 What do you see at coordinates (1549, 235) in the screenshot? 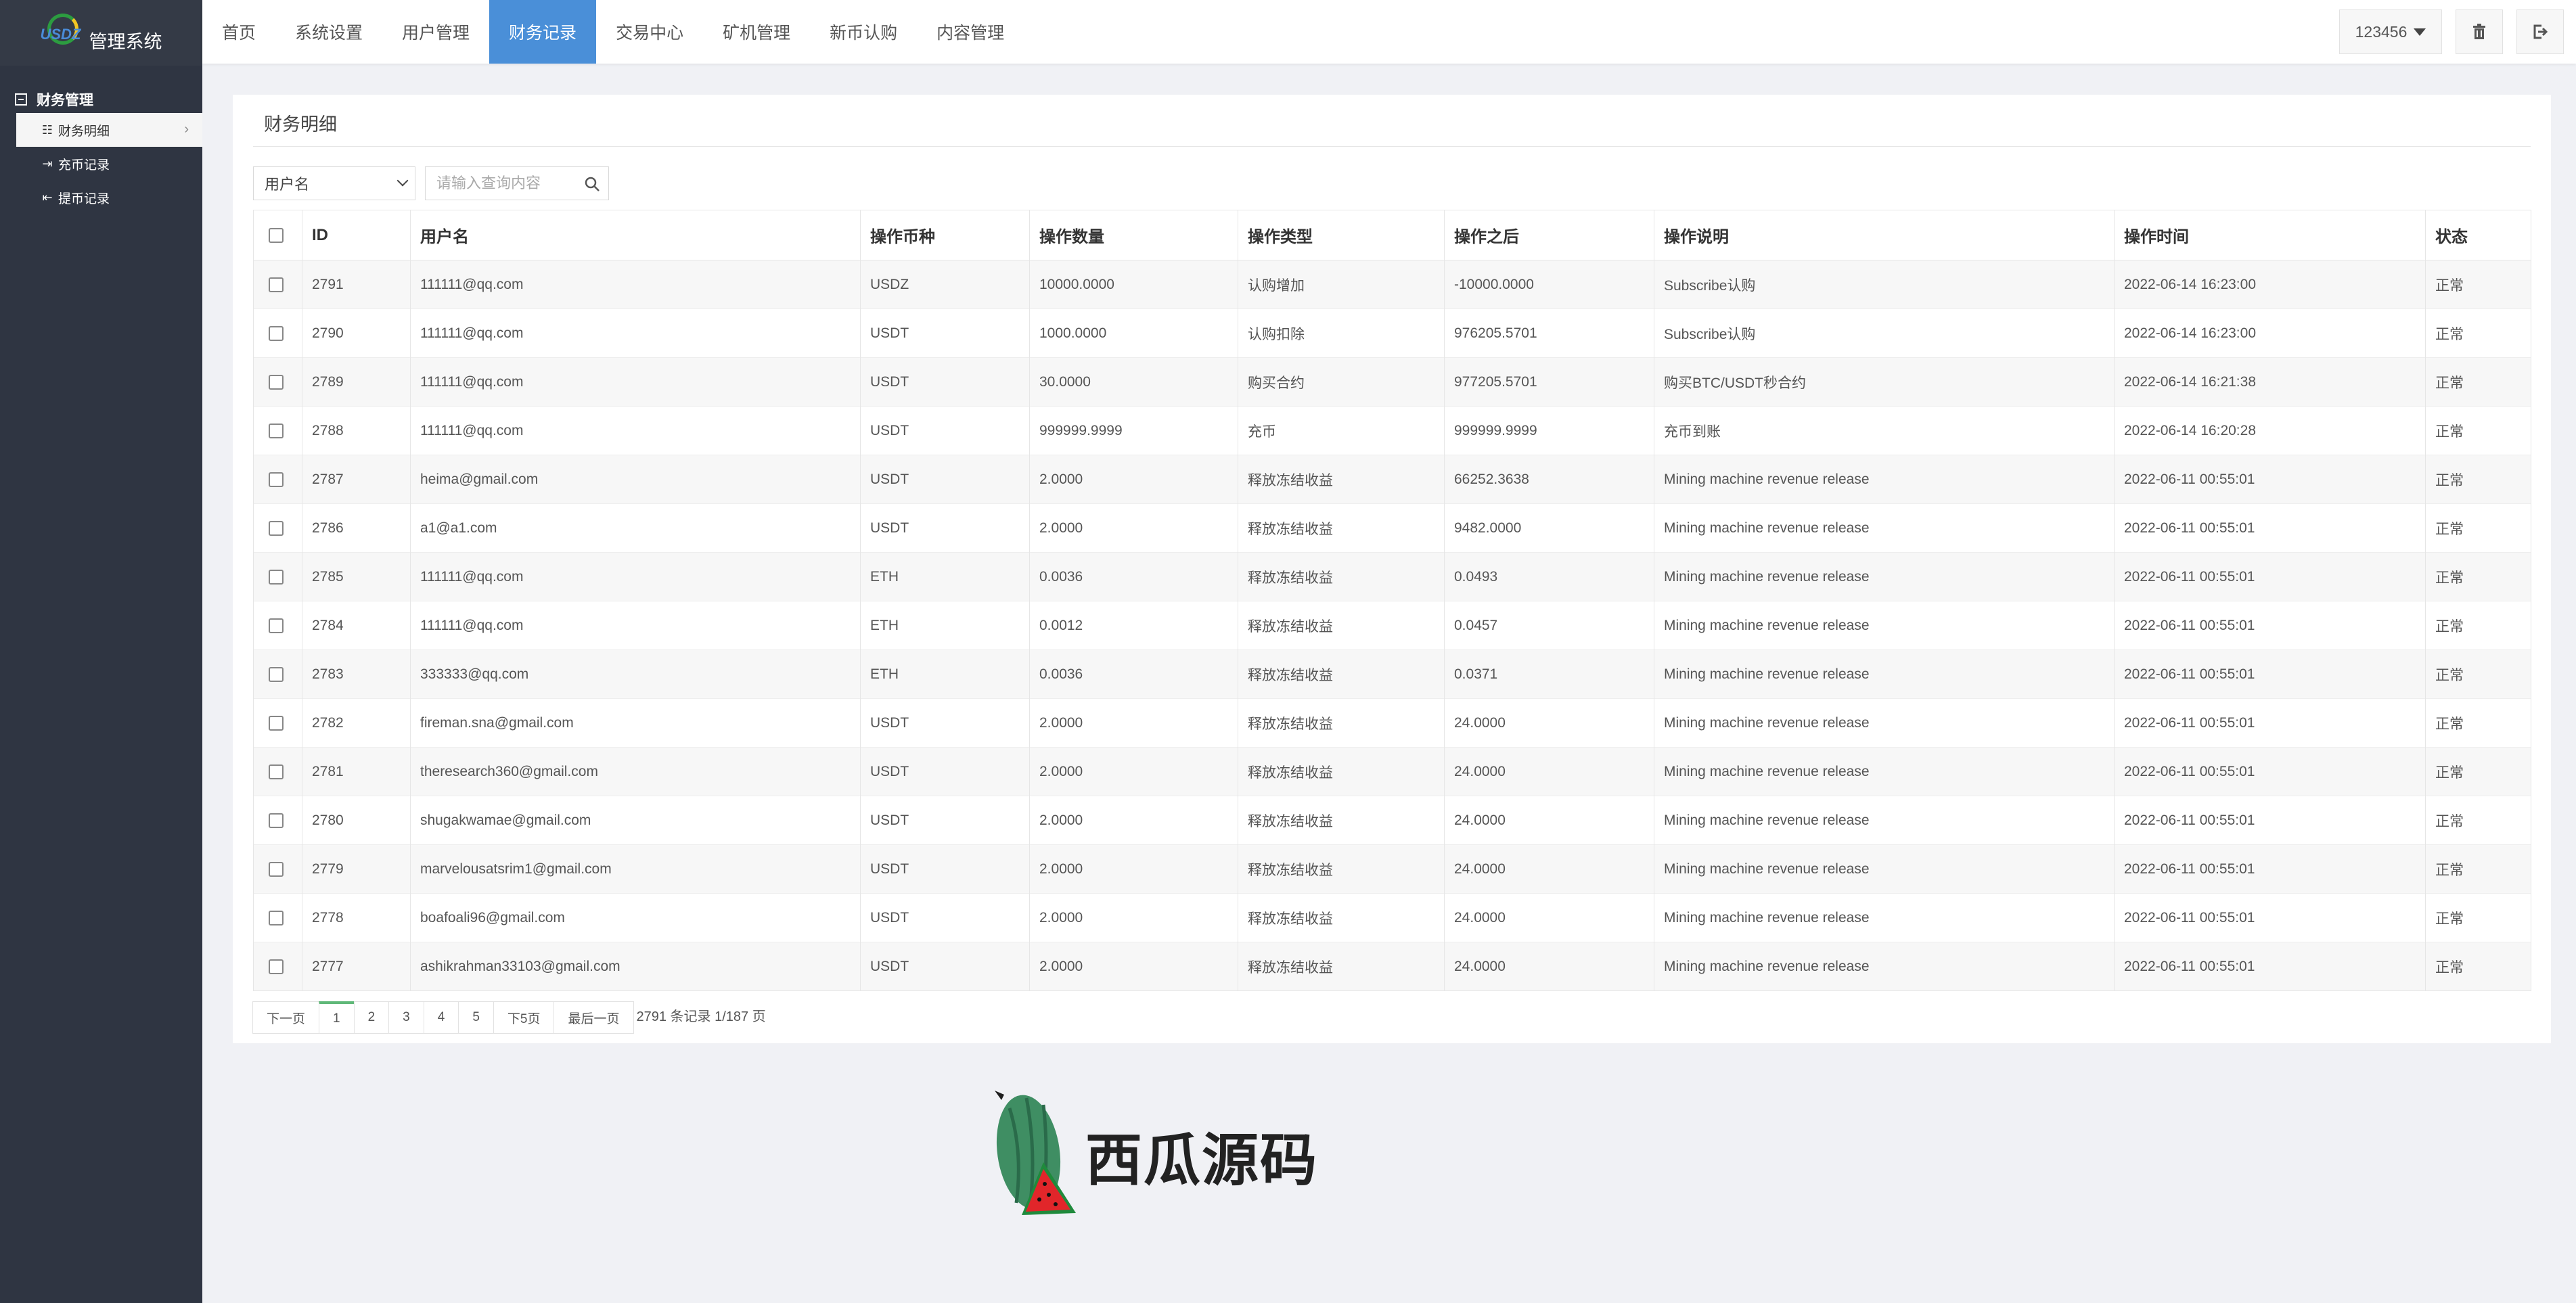
I see `column-header-balance-after: 操作之后` at bounding box center [1549, 235].